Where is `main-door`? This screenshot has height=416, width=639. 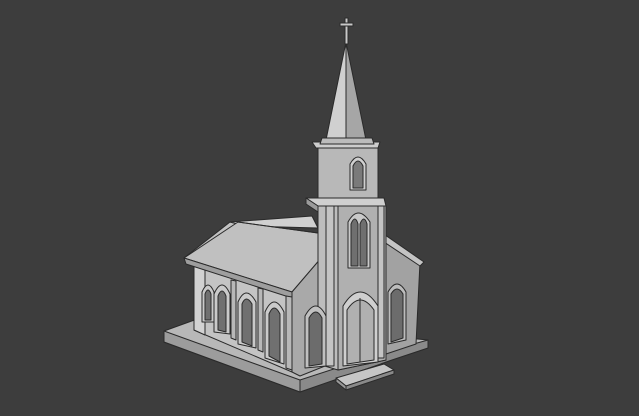
main-door is located at coordinates (360, 329).